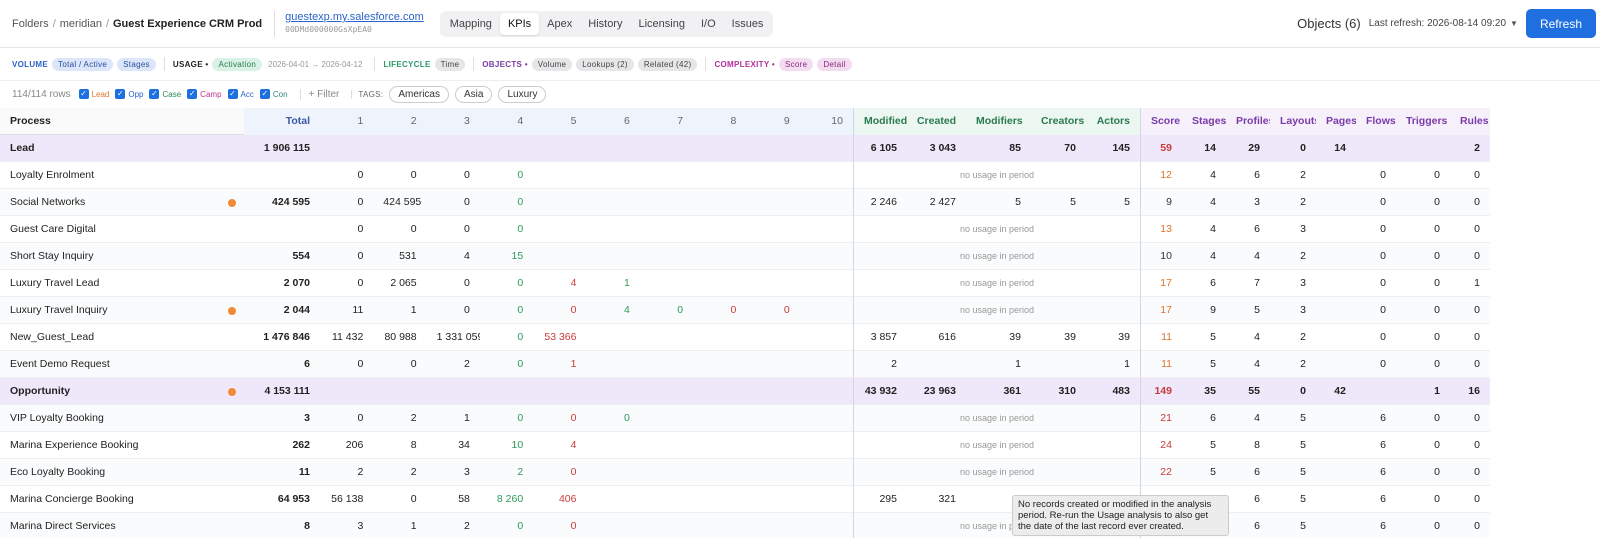 The image size is (1600, 538). I want to click on stage-value, so click(719, 391).